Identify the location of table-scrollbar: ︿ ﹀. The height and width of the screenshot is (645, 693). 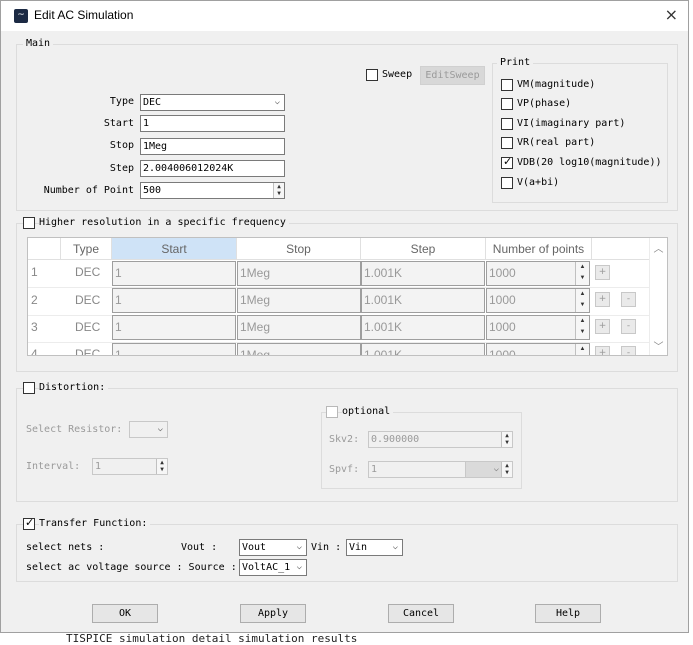
(658, 296).